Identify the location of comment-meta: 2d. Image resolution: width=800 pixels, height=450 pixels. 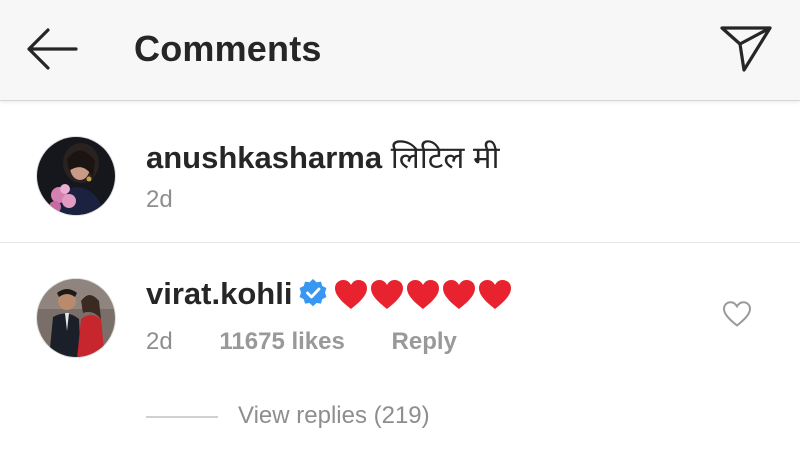
(159, 200).